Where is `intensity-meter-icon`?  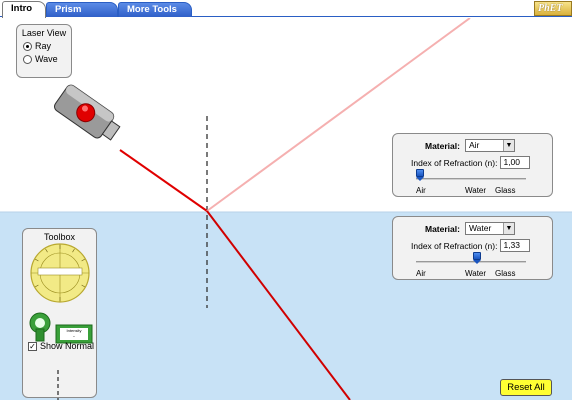
intensity-meter-icon is located at coordinates (61, 328).